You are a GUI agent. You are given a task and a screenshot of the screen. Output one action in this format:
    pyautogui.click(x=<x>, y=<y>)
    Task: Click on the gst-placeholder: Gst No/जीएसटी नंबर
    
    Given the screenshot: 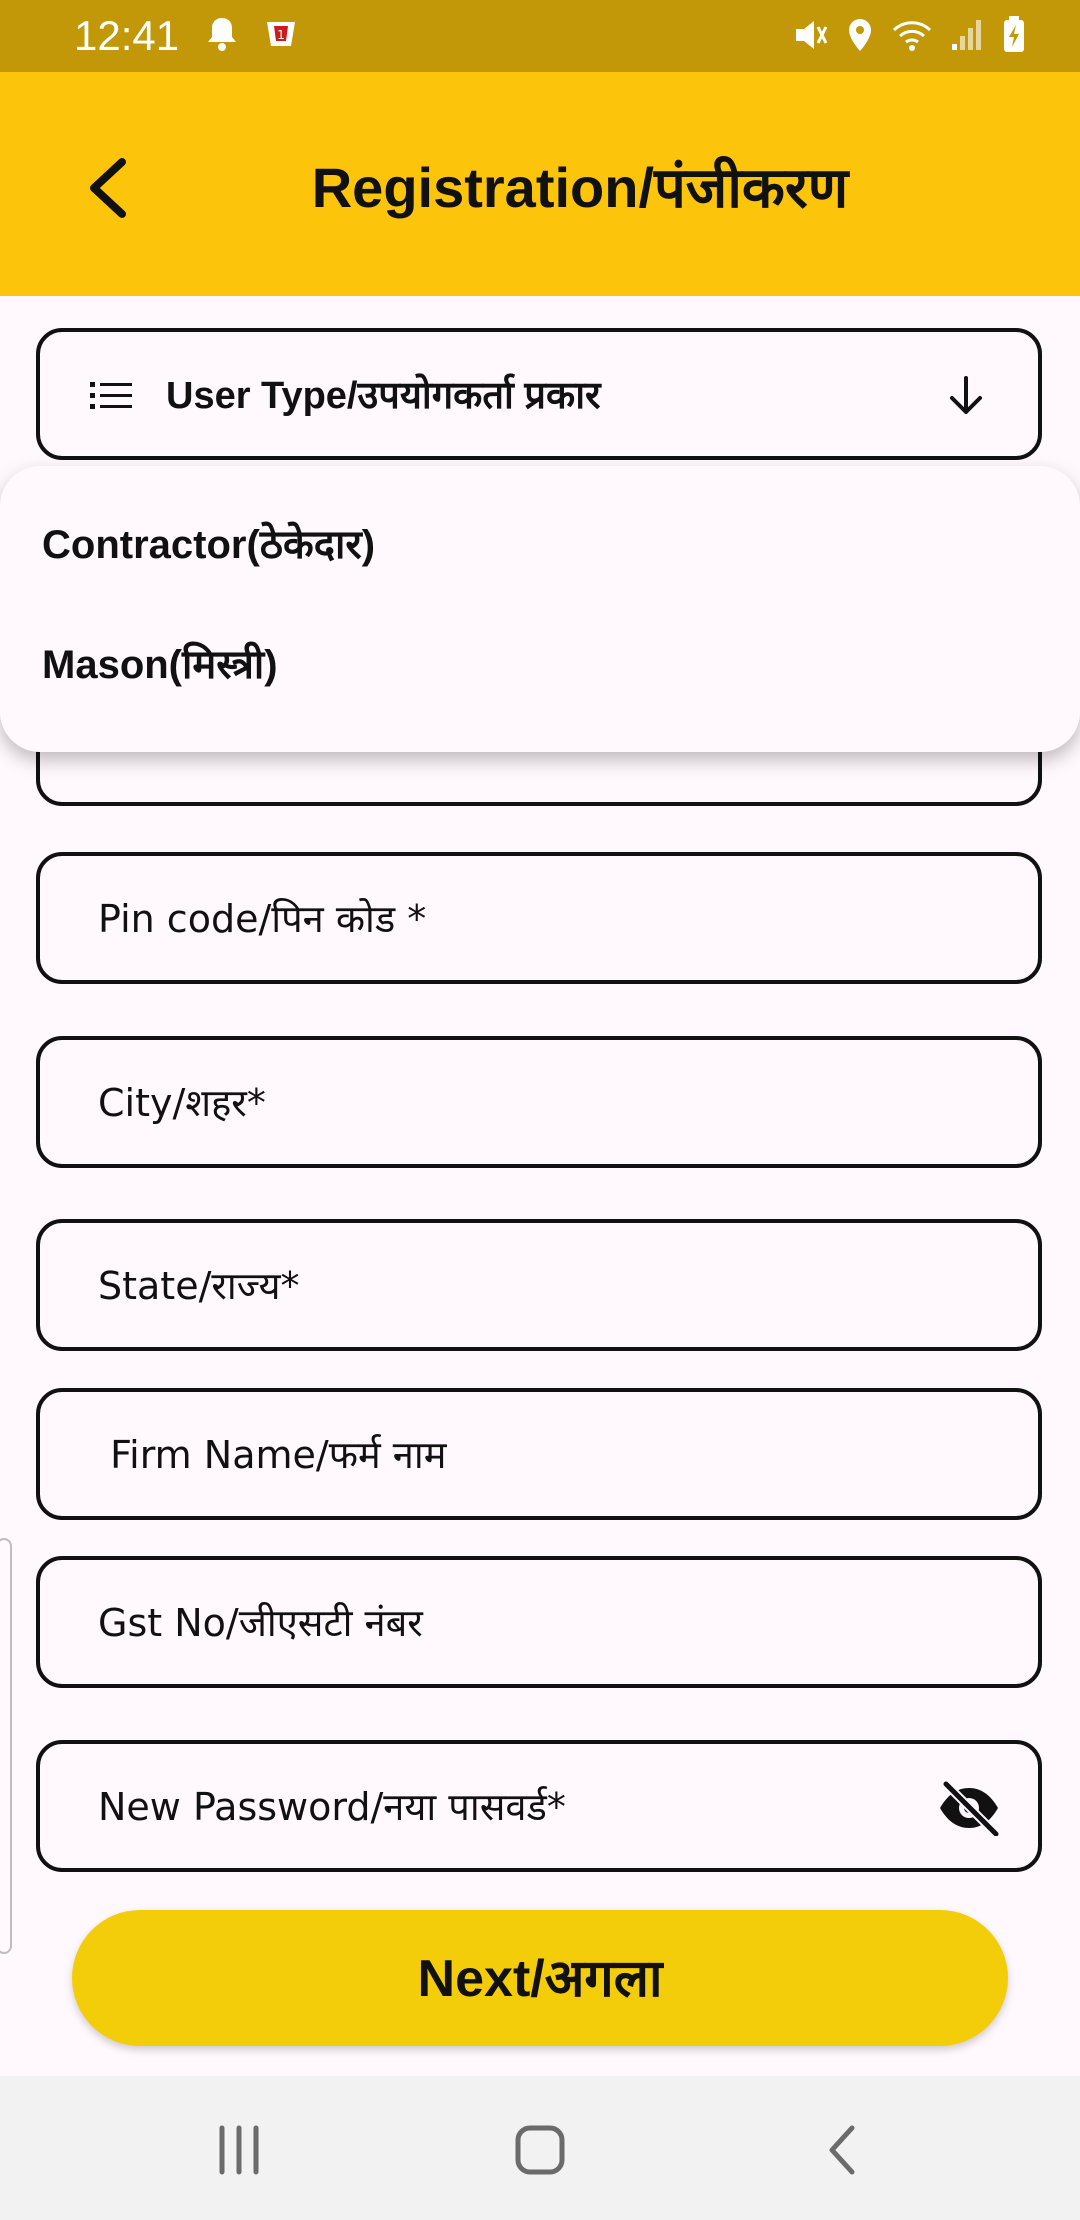 What is the action you would take?
    pyautogui.click(x=260, y=1623)
    